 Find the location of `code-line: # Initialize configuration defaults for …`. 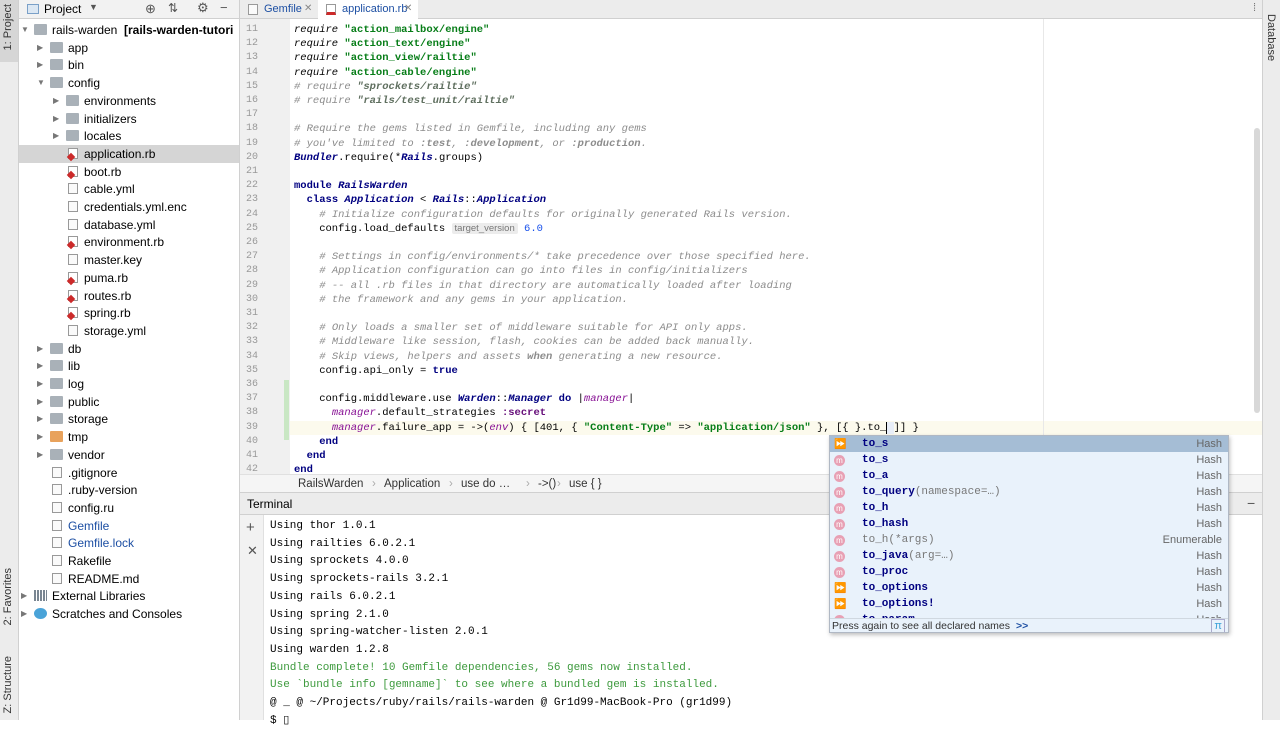

code-line: # Initialize configuration defaults for … is located at coordinates (543, 215).